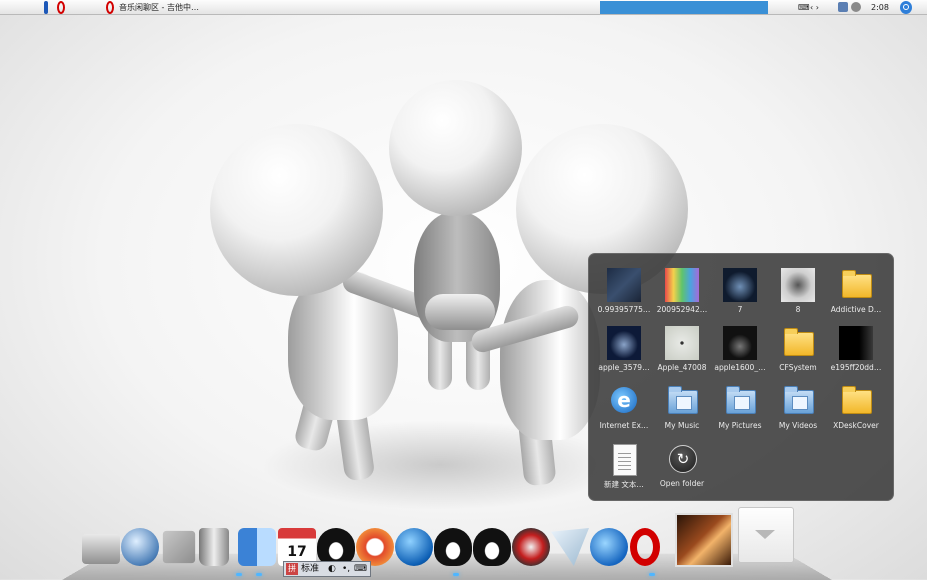 This screenshot has width=927, height=580. I want to click on stack-dock-icon, so click(766, 535).